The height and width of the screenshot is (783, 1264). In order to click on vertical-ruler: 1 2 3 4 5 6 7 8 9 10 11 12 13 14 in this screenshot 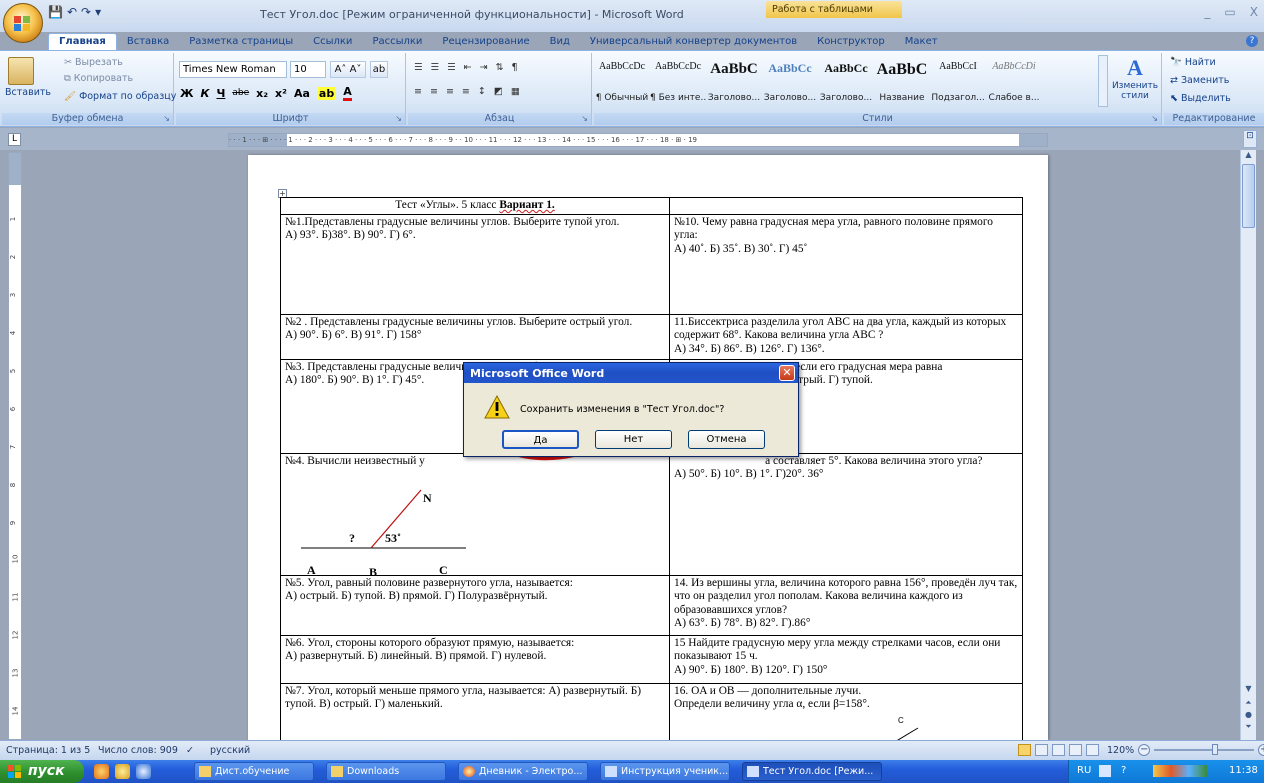, I will do `click(15, 446)`.